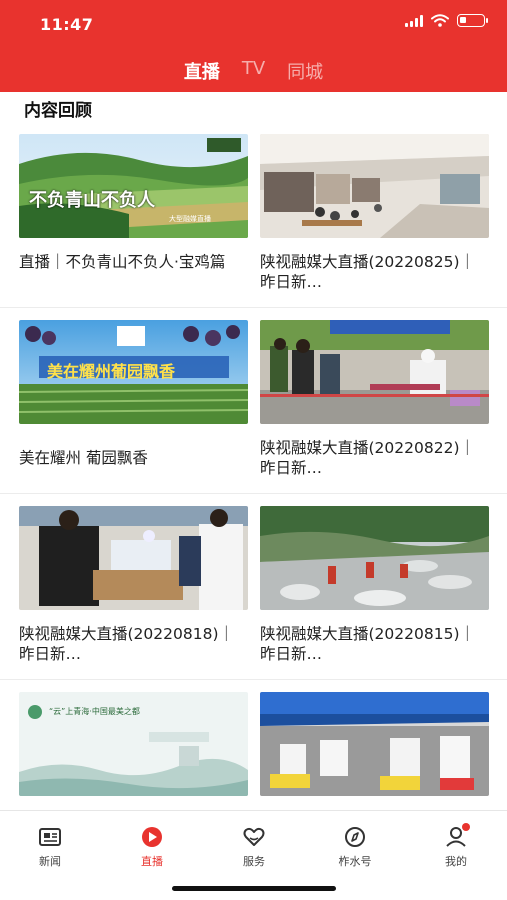 The width and height of the screenshot is (507, 900). What do you see at coordinates (456, 861) in the screenshot?
I see `nav-label: 我的` at bounding box center [456, 861].